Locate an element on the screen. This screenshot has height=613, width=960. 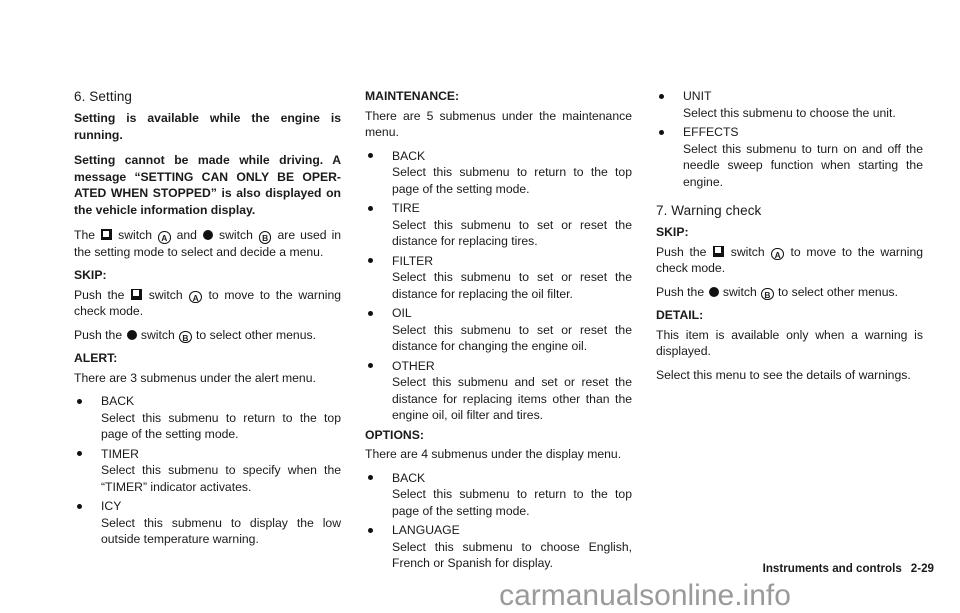
skip-right-text-6: to select other menus. is located at coordinates (838, 291).